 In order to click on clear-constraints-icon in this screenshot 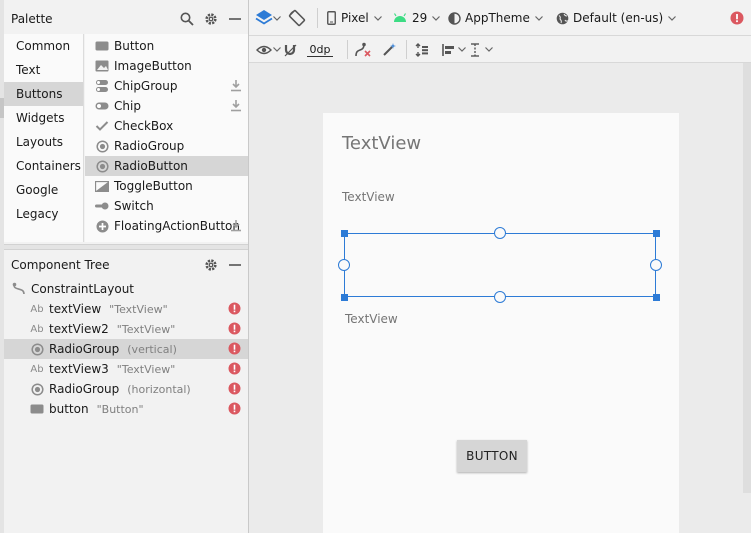, I will do `click(363, 49)`.